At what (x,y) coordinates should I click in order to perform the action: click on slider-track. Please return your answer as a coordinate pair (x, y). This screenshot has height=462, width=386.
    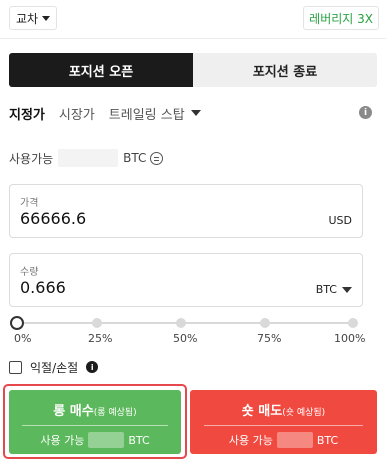
    Looking at the image, I should click on (187, 323).